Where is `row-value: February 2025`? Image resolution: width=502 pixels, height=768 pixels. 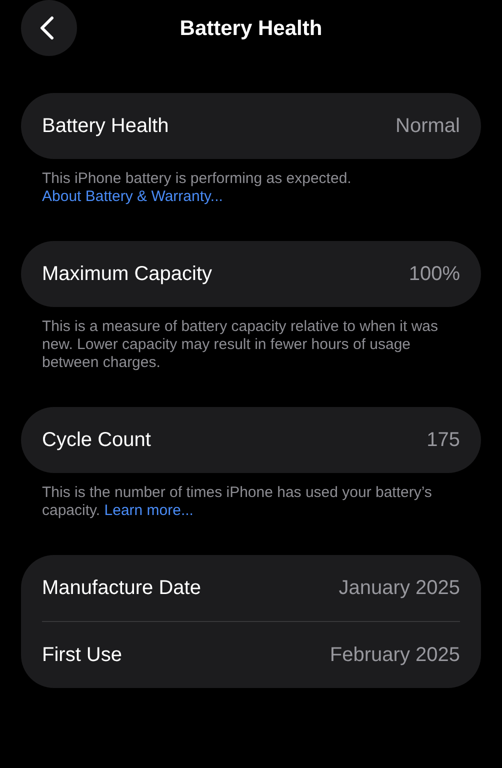
row-value: February 2025 is located at coordinates (395, 655).